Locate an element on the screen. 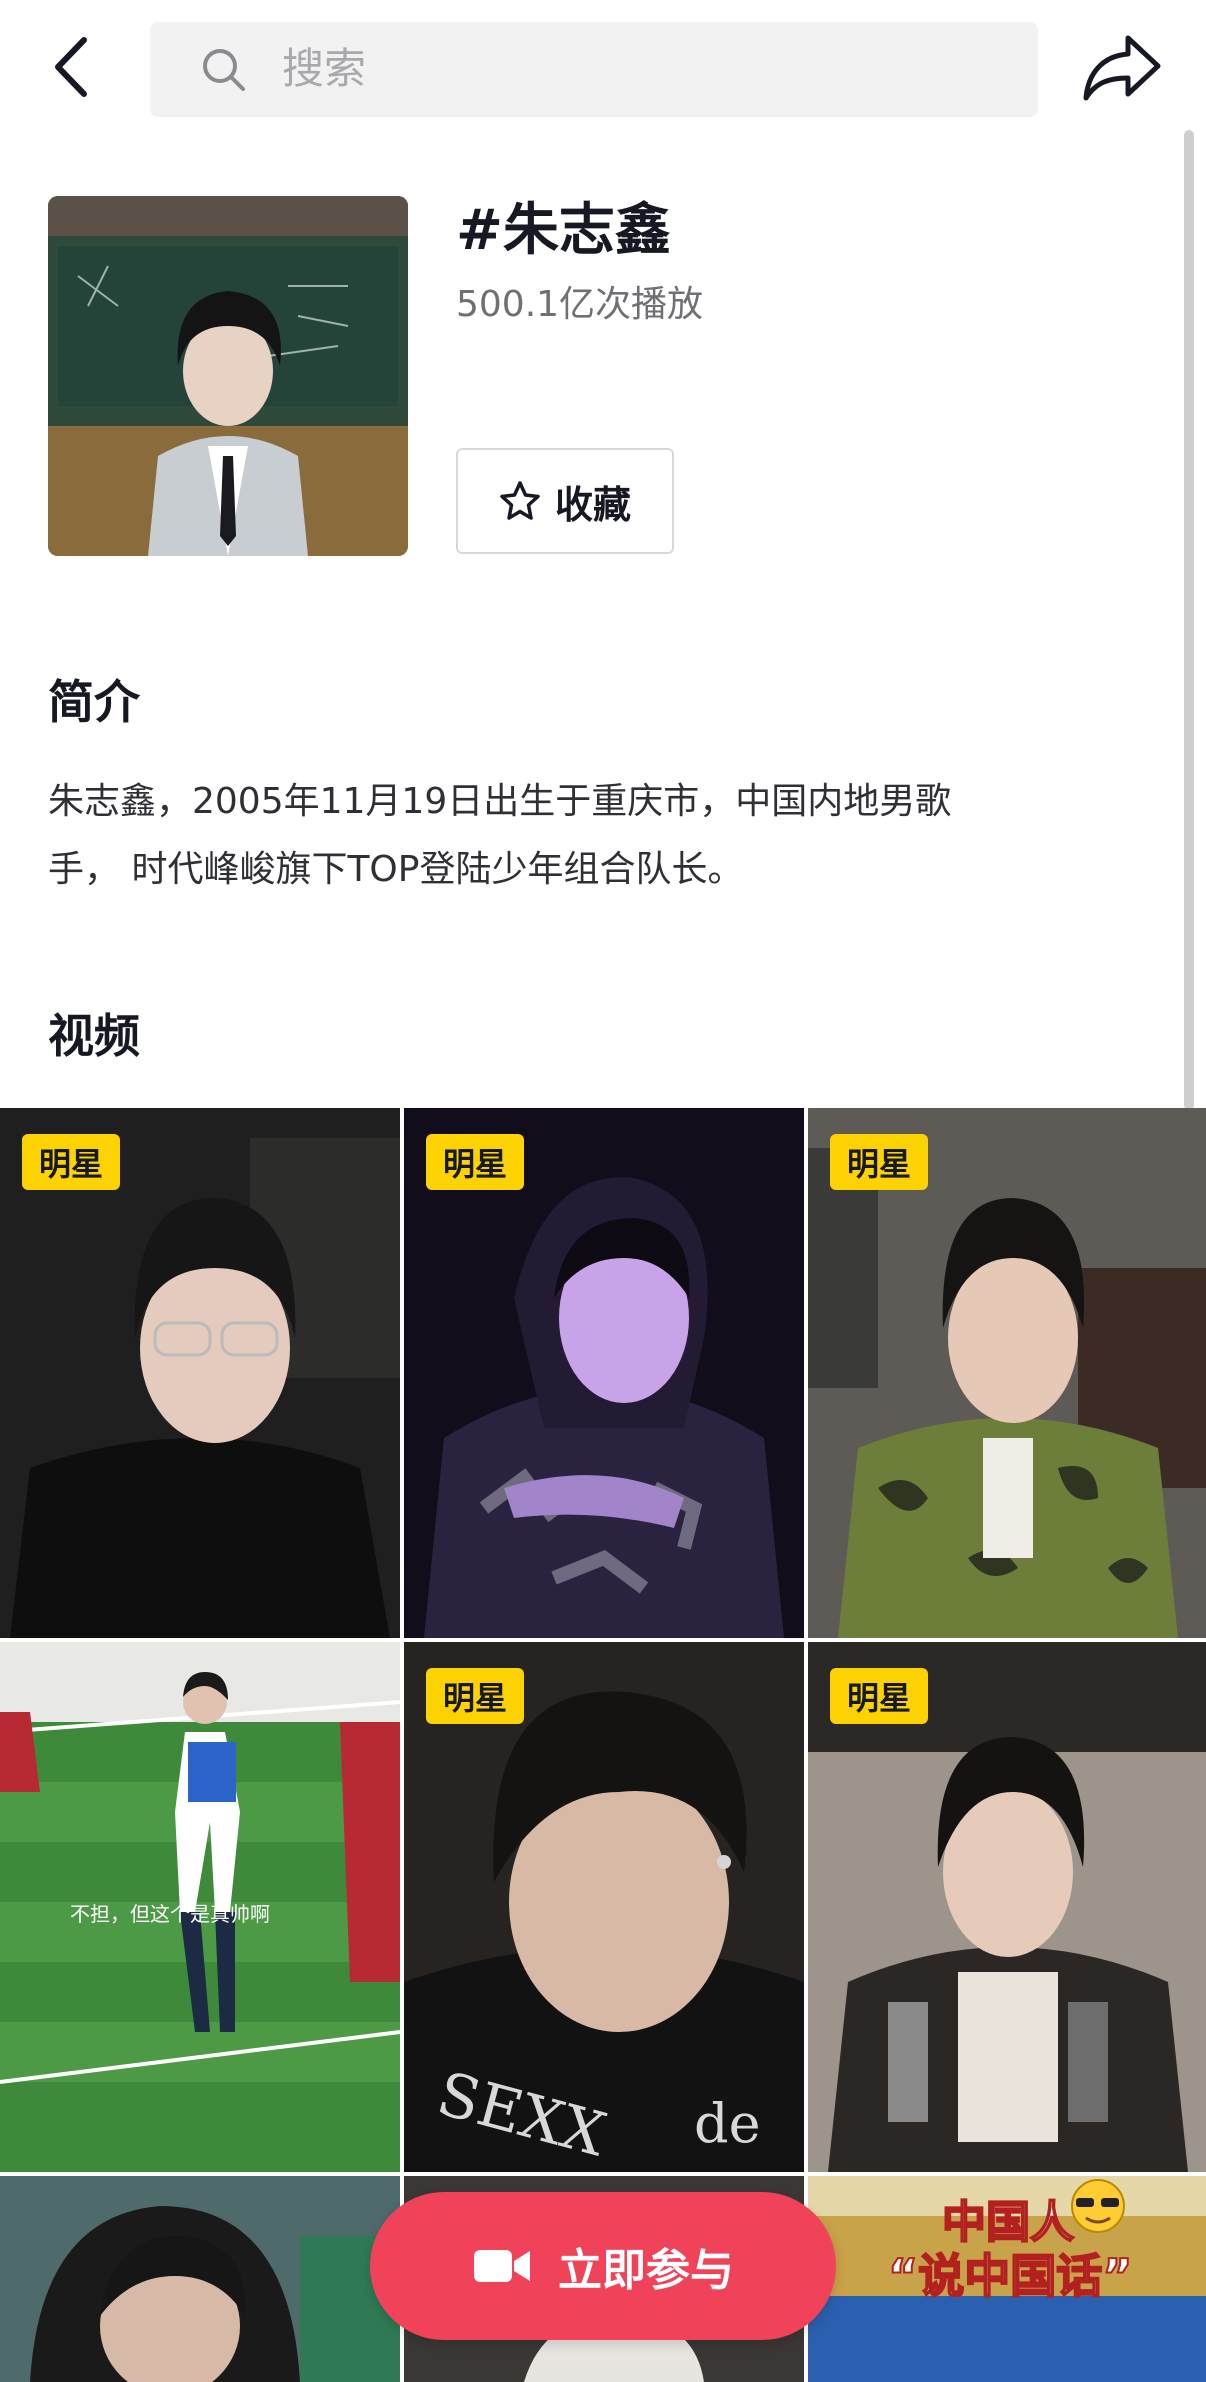 This screenshot has height=2382, width=1206. video-tile-1: 明星 is located at coordinates (200, 1373).